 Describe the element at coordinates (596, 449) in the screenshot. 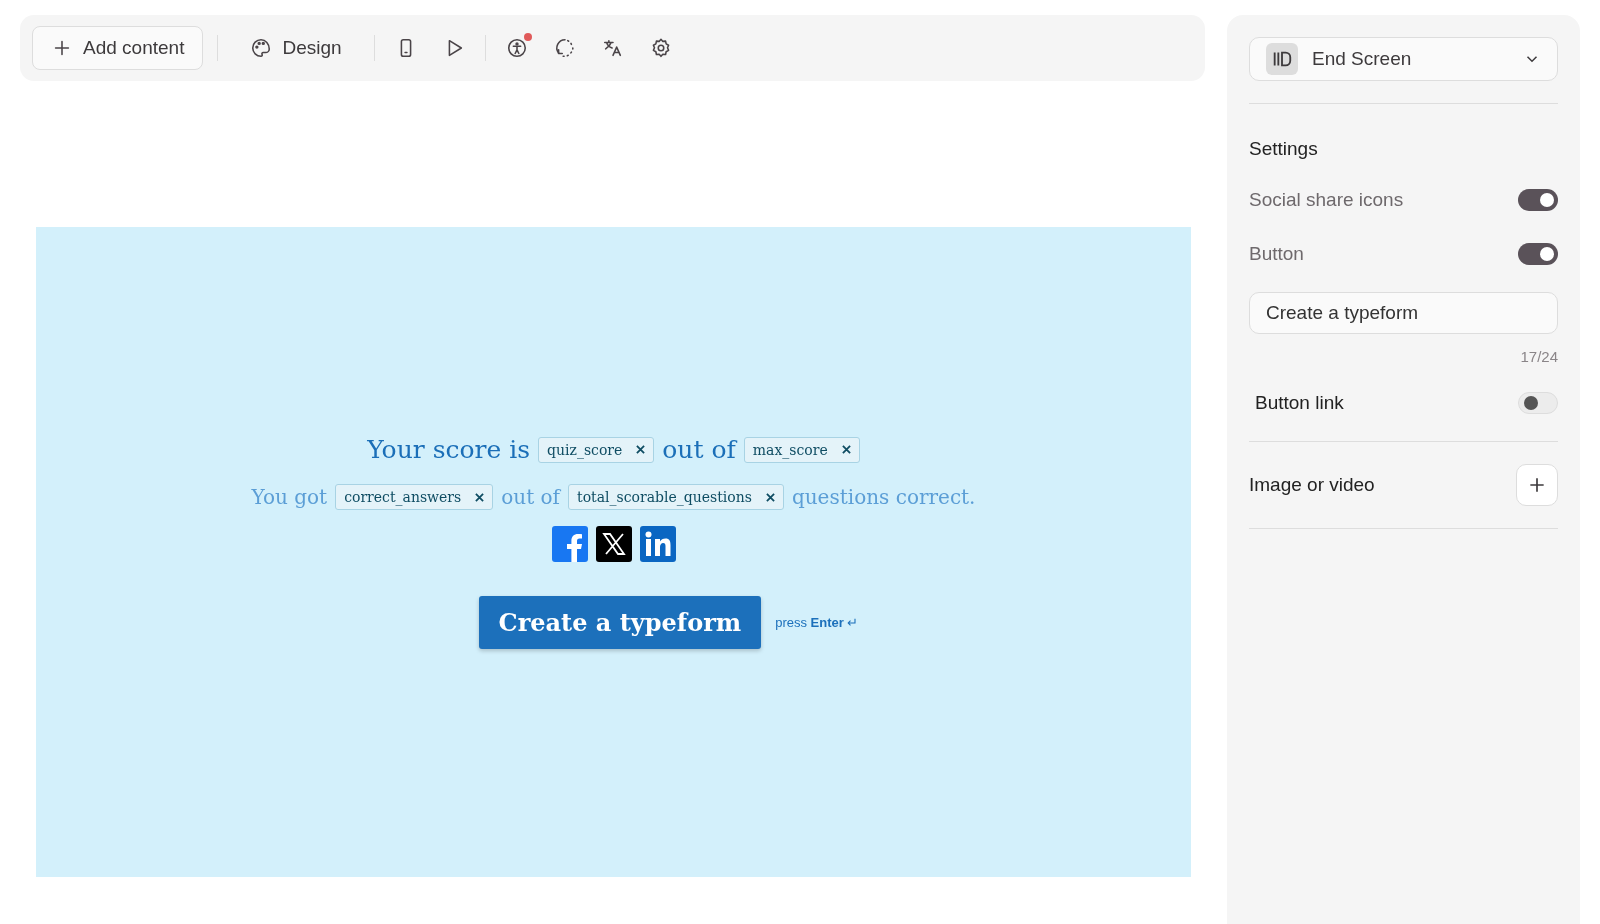

I see `variable-tag: quiz_score` at that location.